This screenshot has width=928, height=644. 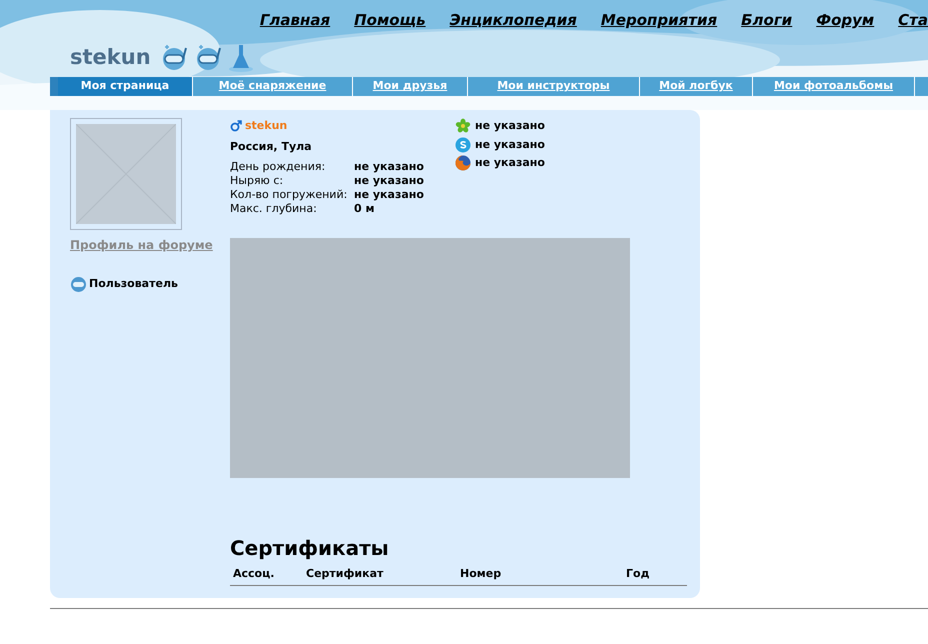 What do you see at coordinates (240, 58) in the screenshot?
I see `flask-icon` at bounding box center [240, 58].